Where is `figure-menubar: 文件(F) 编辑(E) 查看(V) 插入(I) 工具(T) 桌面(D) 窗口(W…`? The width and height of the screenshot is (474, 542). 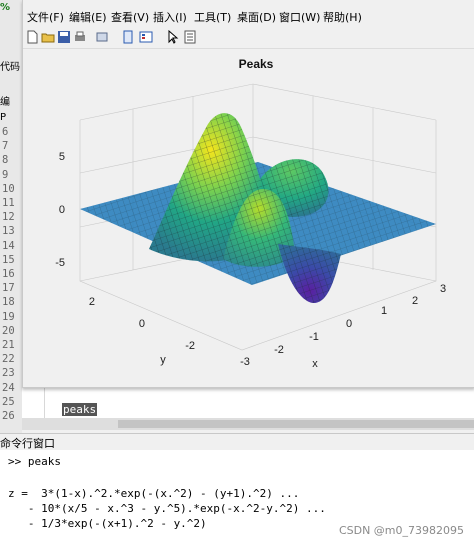
figure-menubar: 文件(F) 编辑(E) 查看(V) 插入(I) 工具(T) 桌面(D) 窗口(W… is located at coordinates (248, 14).